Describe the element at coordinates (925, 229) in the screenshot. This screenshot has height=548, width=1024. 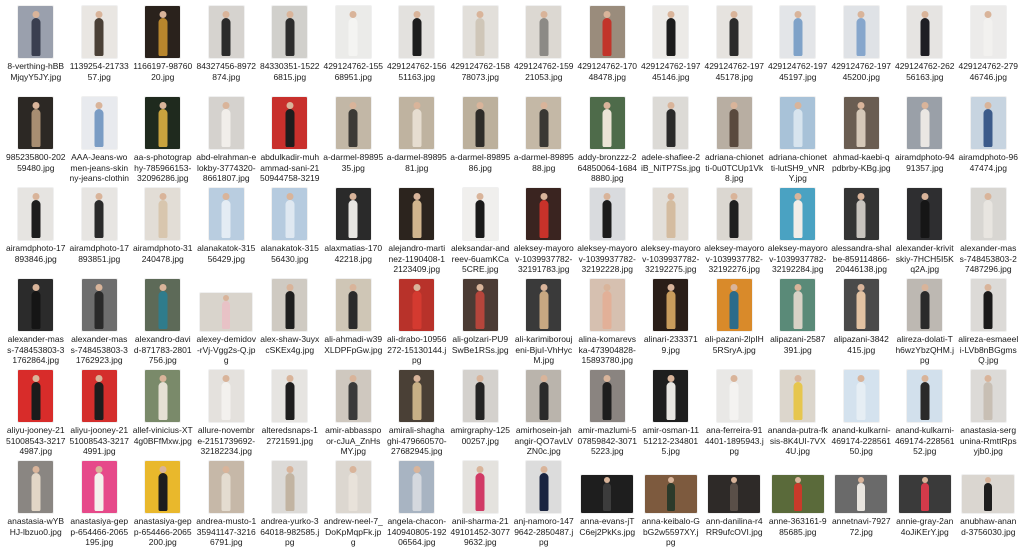
I see `file-item: alexander-krivitskiy-7HCH5I5Kq2A.jpg` at that location.